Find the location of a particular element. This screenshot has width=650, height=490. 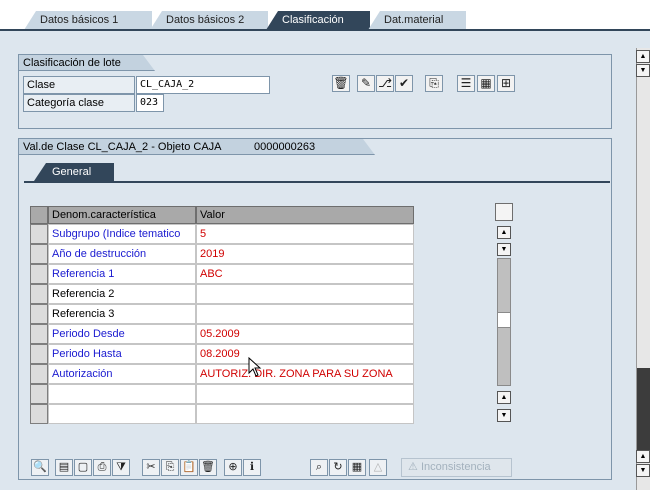

table-scroll-up-button: ▲ is located at coordinates (504, 232).